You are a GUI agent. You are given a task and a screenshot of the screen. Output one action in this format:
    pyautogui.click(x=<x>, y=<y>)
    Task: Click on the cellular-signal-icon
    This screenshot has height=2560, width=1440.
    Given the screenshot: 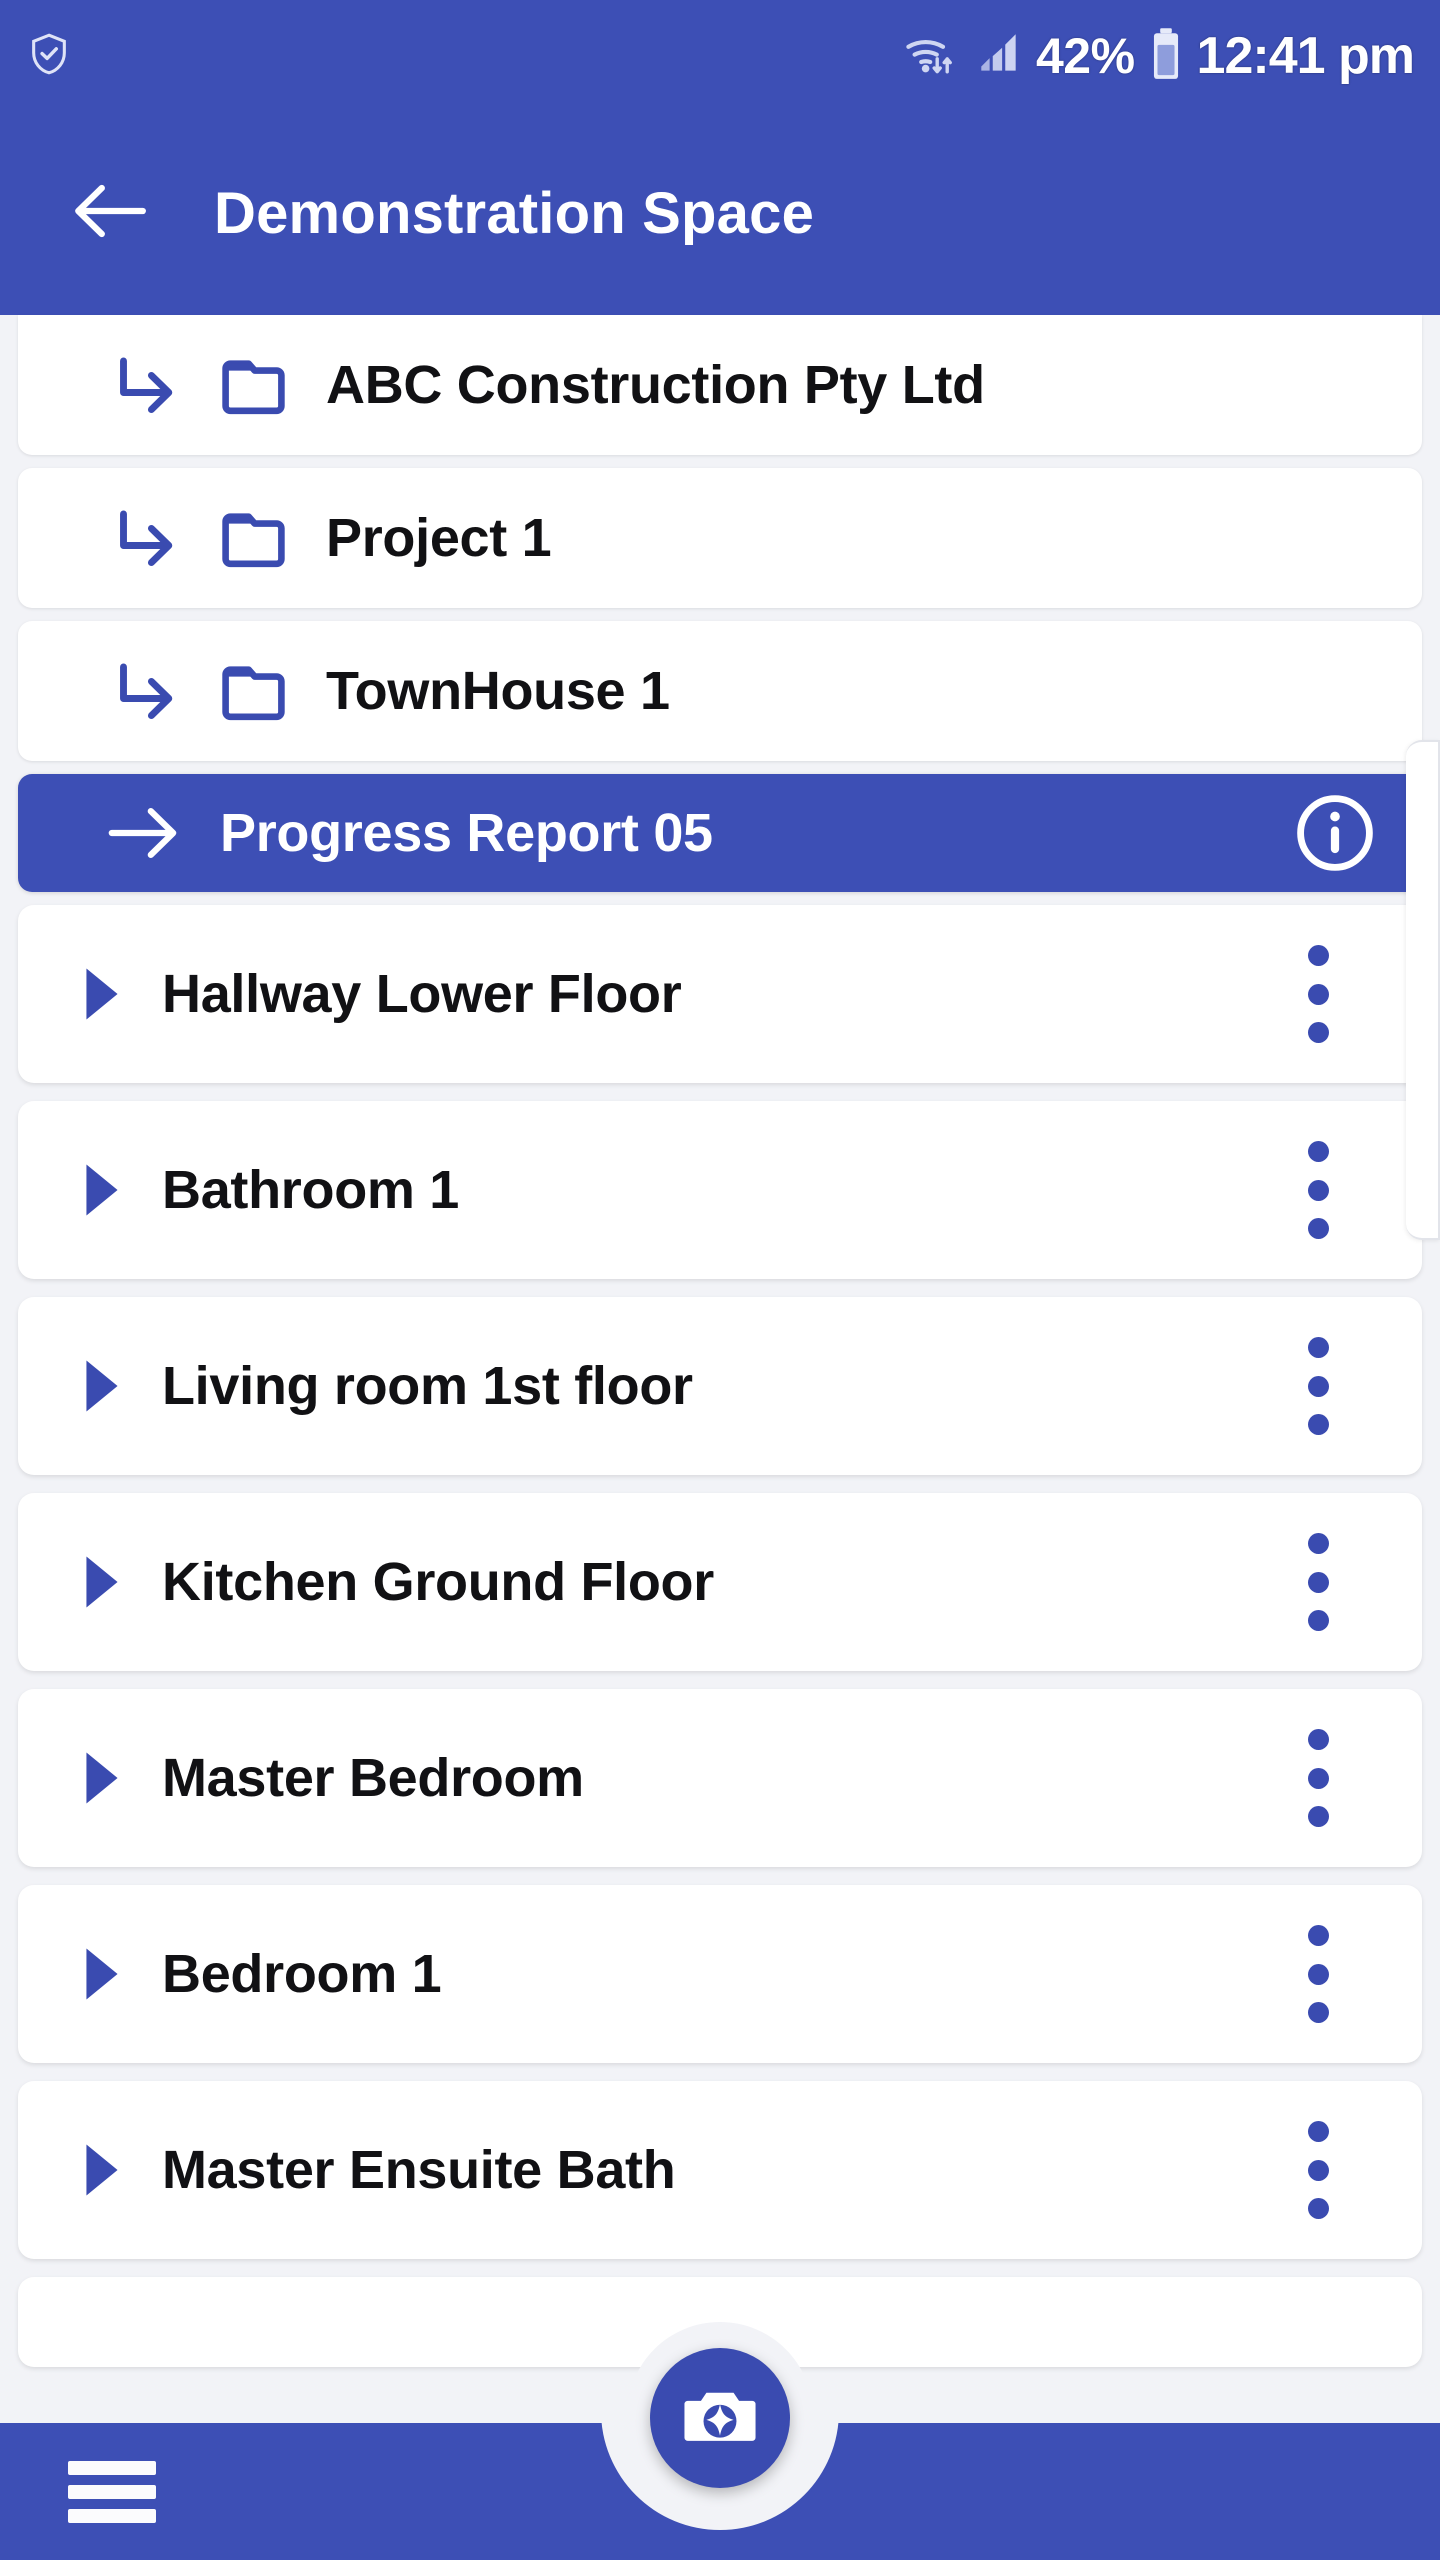 What is the action you would take?
    pyautogui.click(x=999, y=56)
    